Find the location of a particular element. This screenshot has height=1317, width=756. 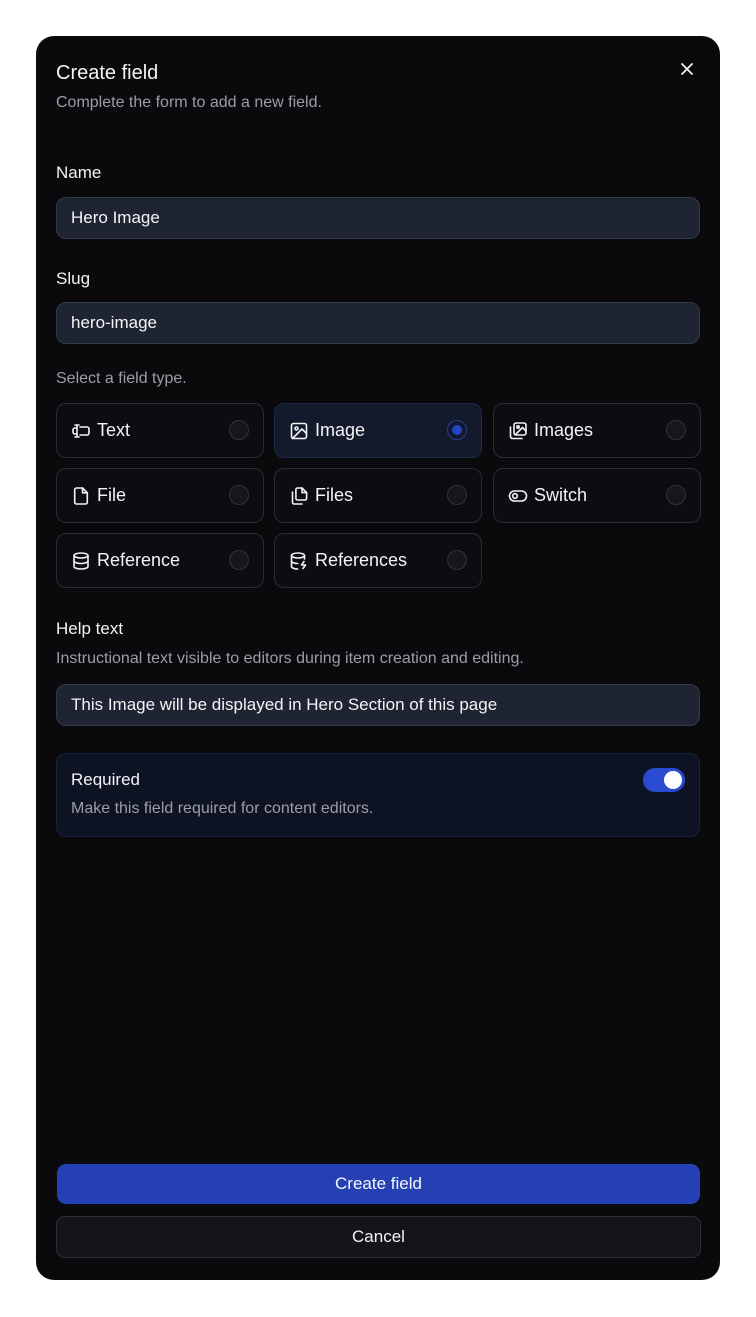

field-type-option-image: Image is located at coordinates (378, 430).